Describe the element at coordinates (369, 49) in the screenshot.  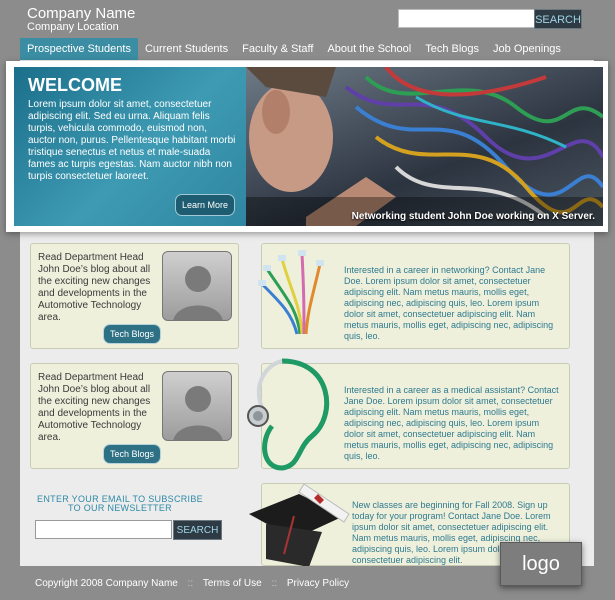
I see `nav-item-about-school: About the School` at that location.